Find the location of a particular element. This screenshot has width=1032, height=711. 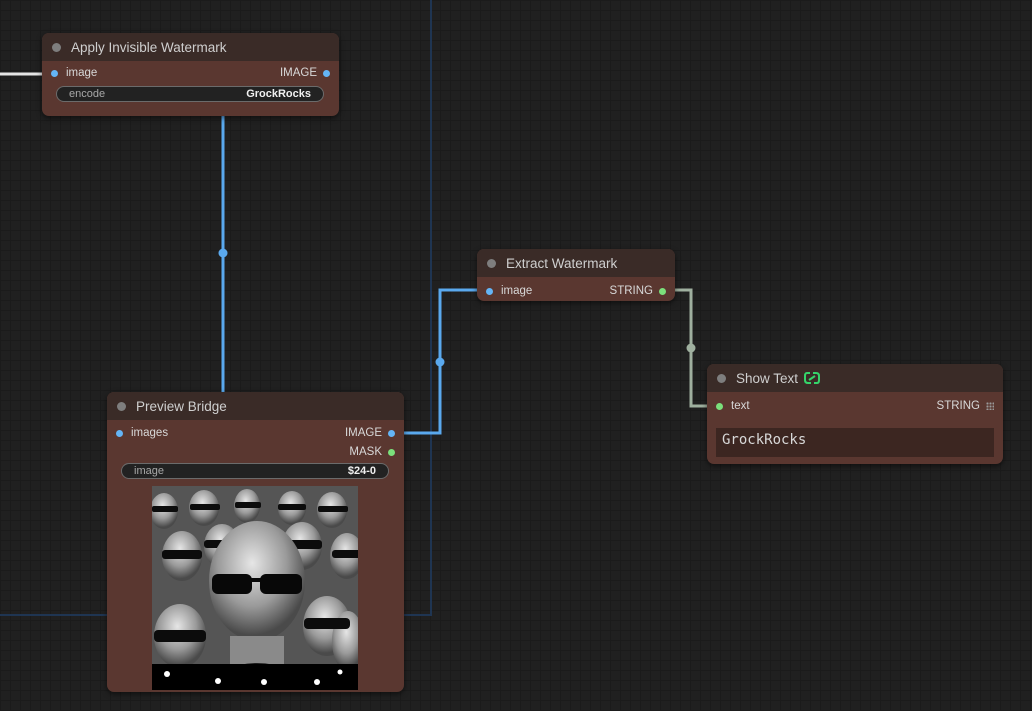

link-icon is located at coordinates (812, 378).